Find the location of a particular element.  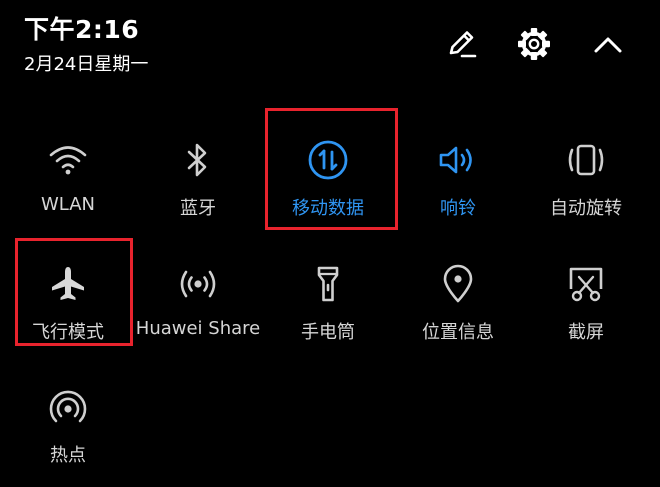

tile-airplane-mode: 飞行模式 is located at coordinates (68, 299).